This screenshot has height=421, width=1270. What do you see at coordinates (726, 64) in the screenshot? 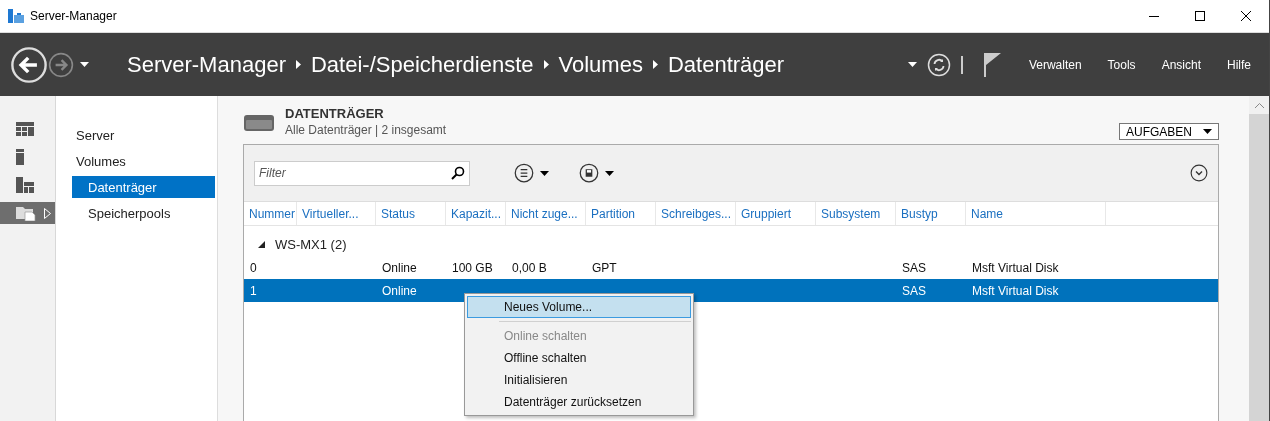
I see `breadcrumb-item: Datenträger` at bounding box center [726, 64].